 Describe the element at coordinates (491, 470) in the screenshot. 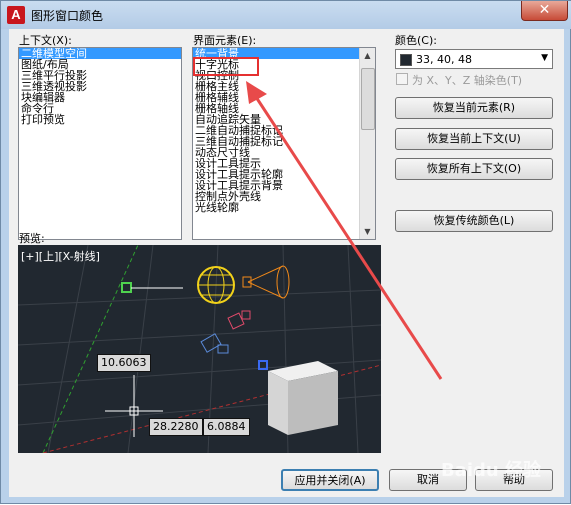

I see `watermark: Baidu 经验` at that location.